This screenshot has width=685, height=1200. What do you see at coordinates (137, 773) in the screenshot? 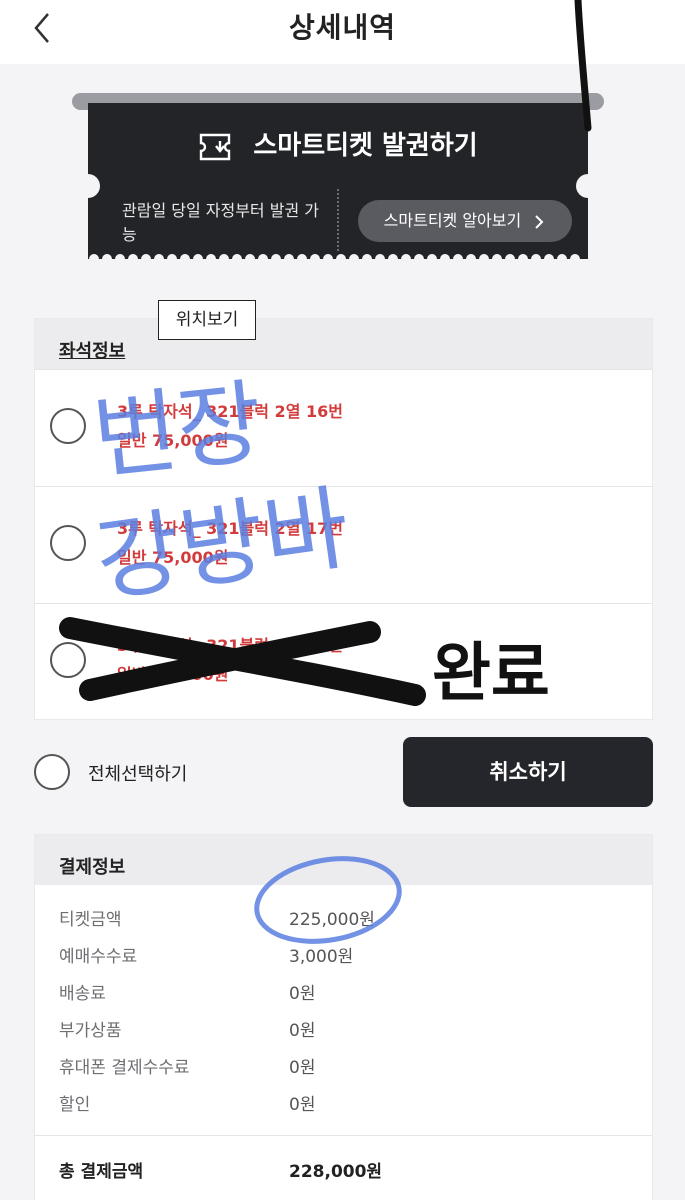
I see `select-all-label: 전체선택하기` at bounding box center [137, 773].